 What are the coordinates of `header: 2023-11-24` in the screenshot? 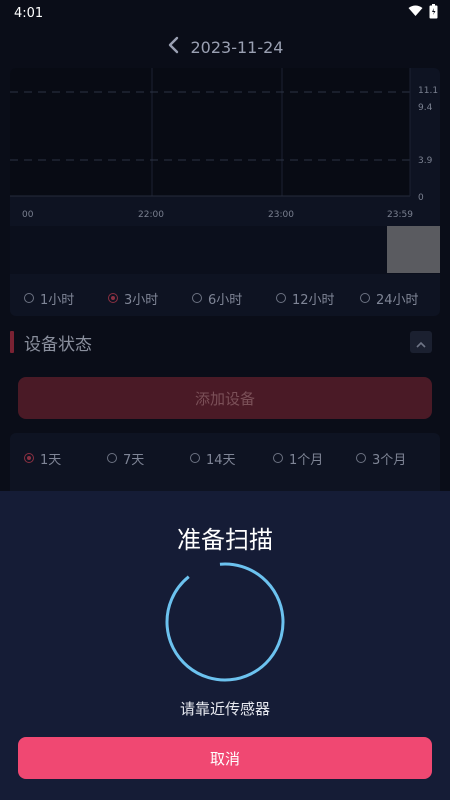 It's located at (225, 47).